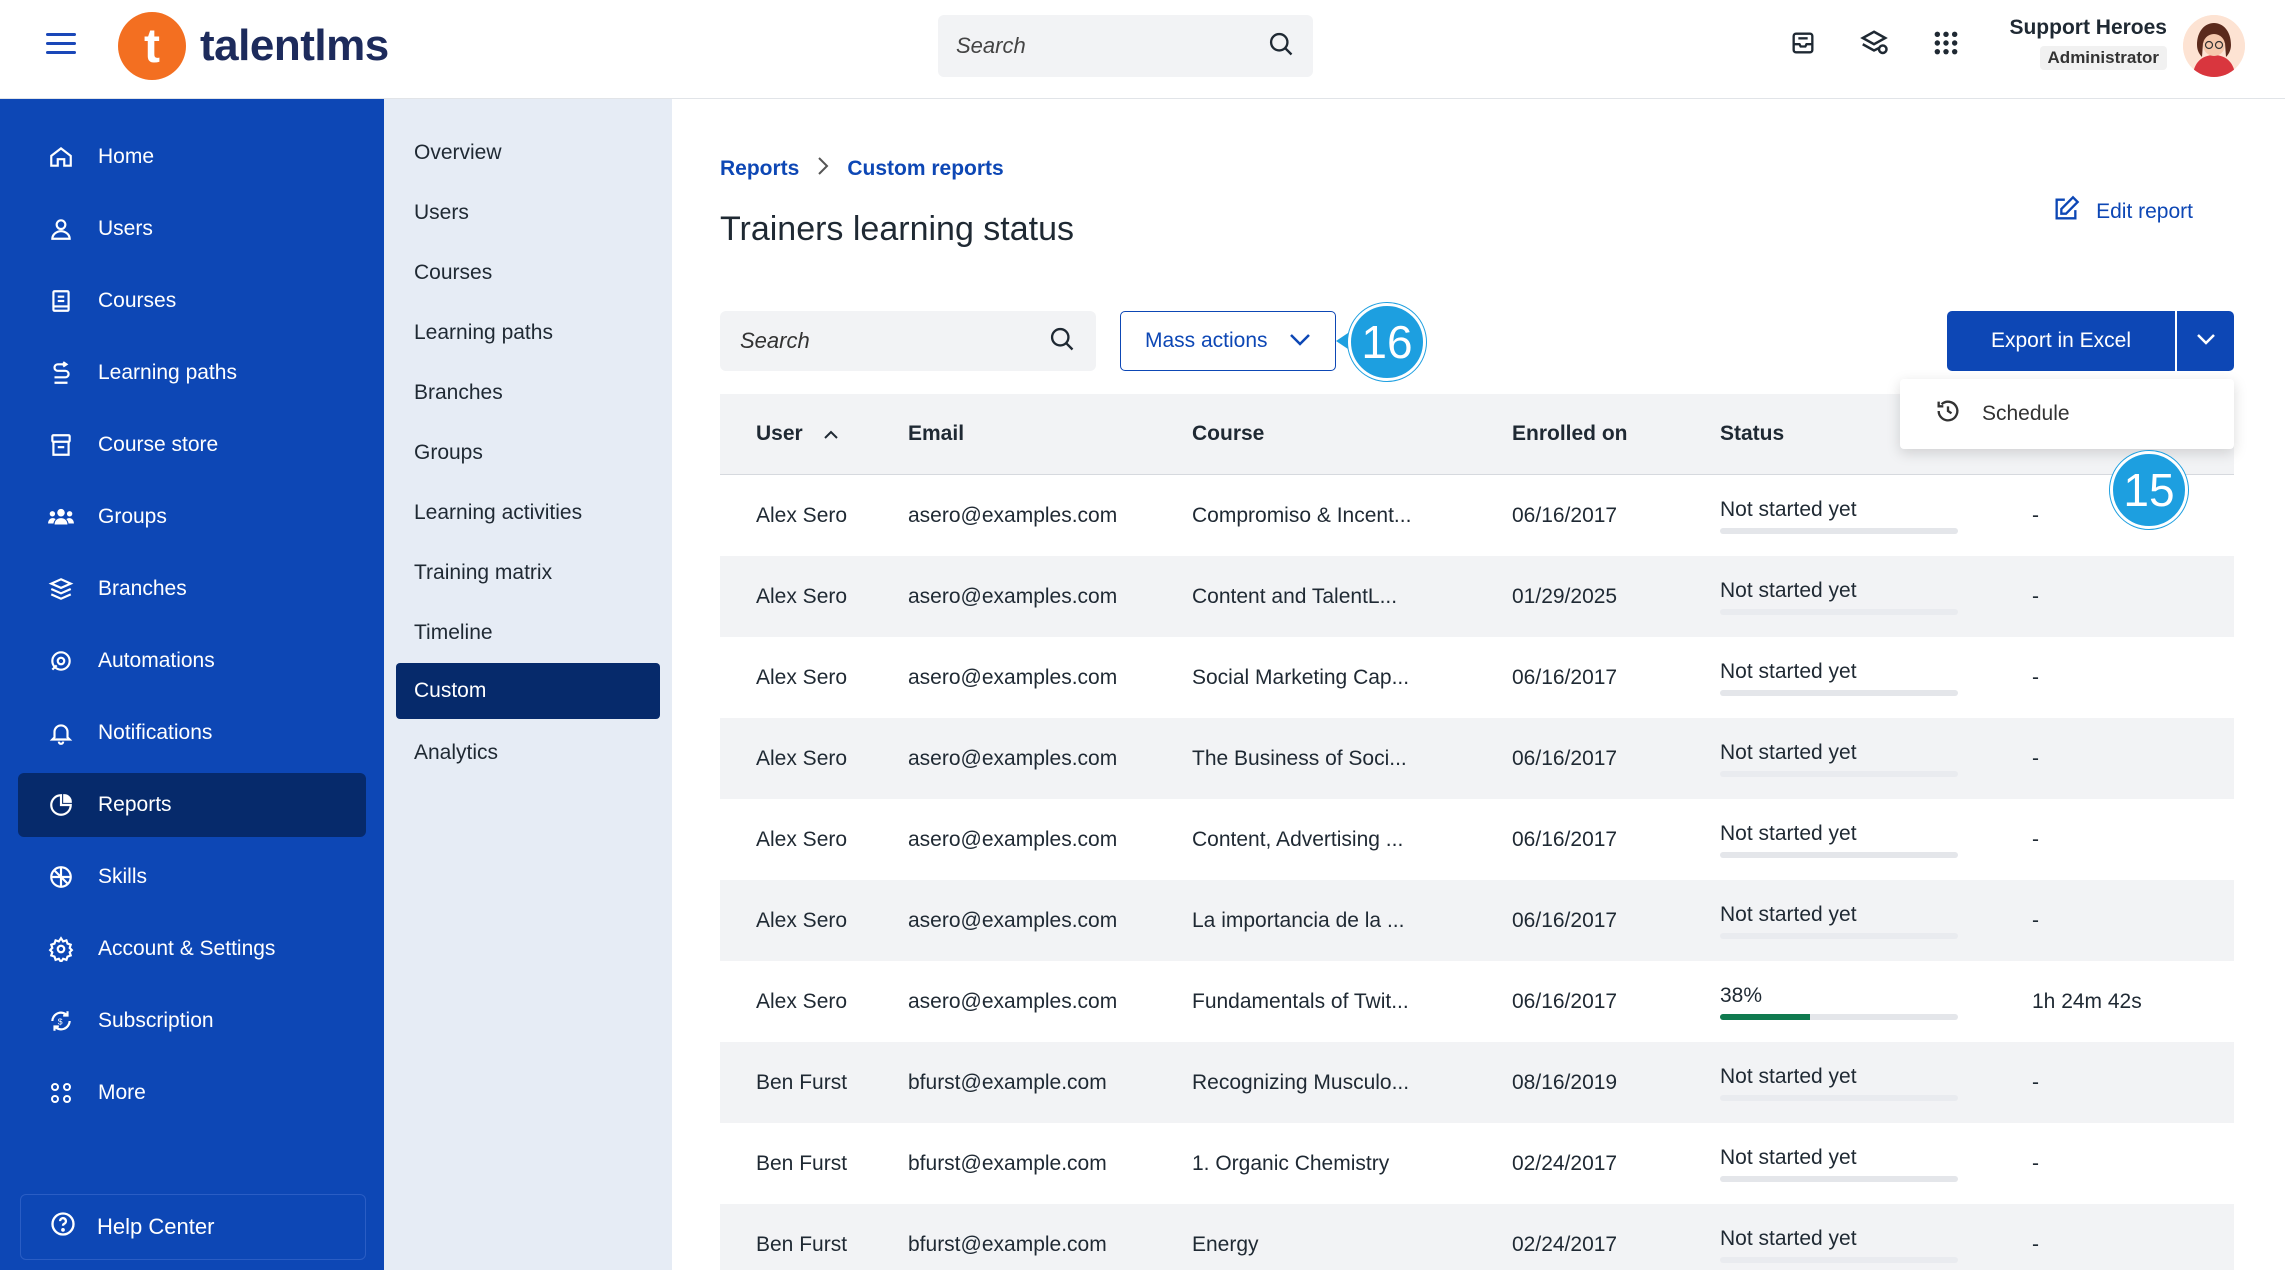 This screenshot has height=1270, width=2285. I want to click on cell-status: Not started yet, so click(1876, 516).